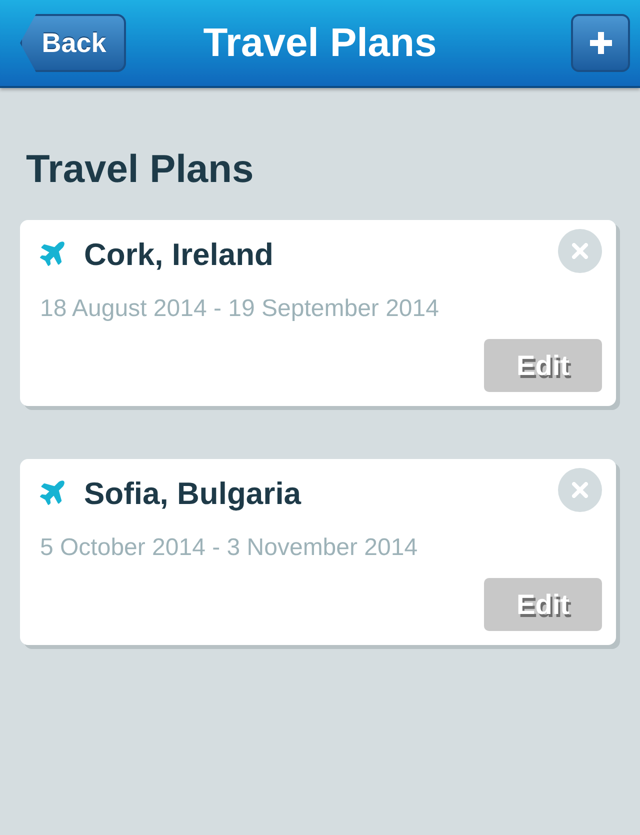 The height and width of the screenshot is (835, 640). Describe the element at coordinates (239, 309) in the screenshot. I see `trip-dates: 18 August 2014 - 19 September 2014` at that location.